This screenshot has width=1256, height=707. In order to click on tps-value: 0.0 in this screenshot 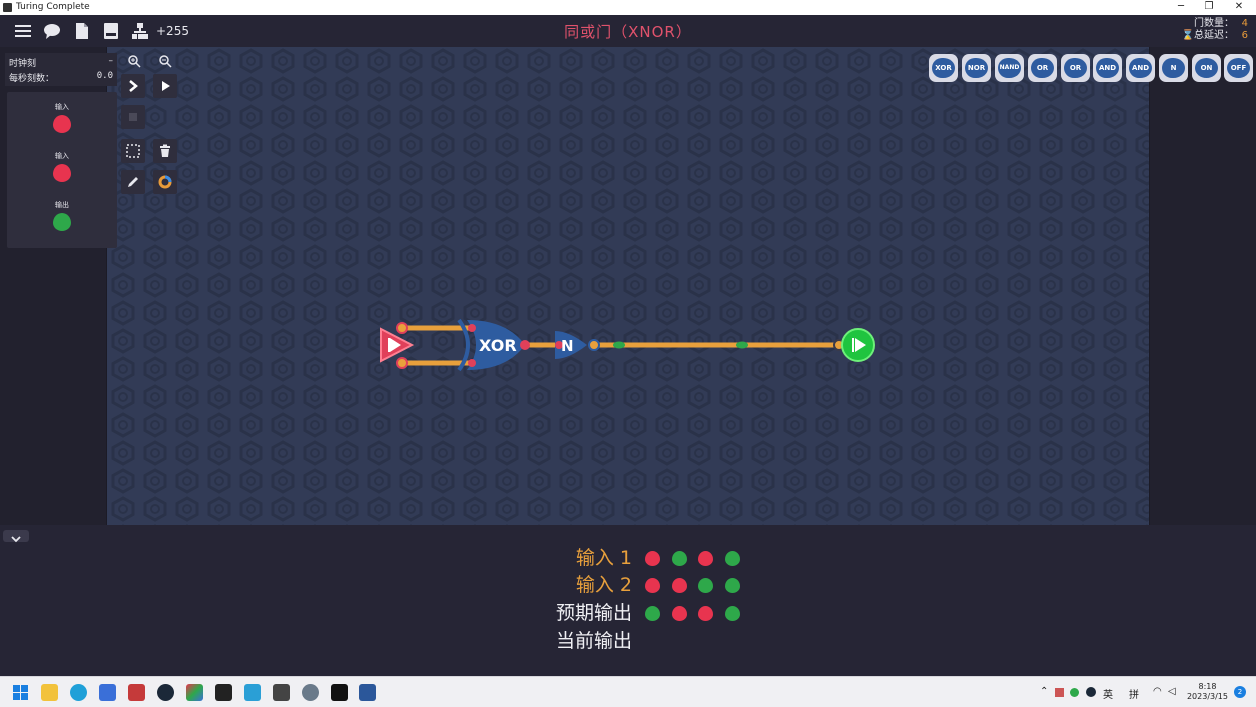, I will do `click(105, 76)`.